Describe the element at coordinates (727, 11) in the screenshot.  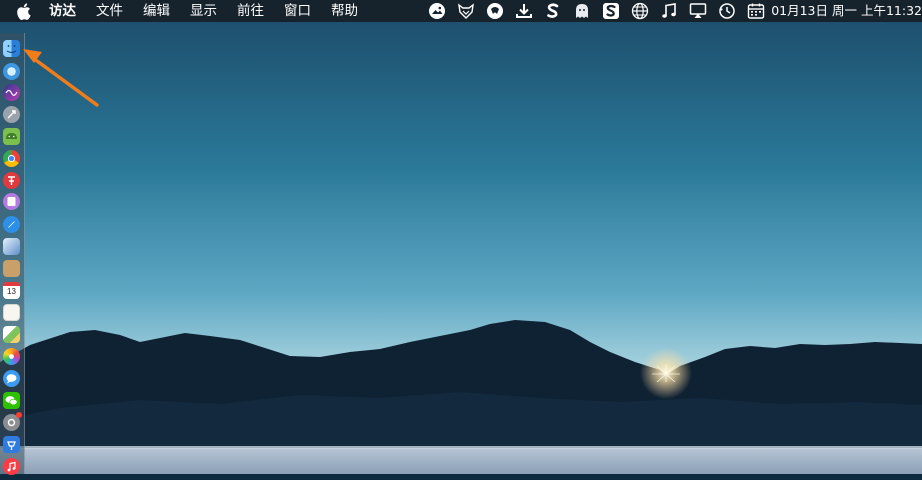
I see `time-machine-icon` at that location.